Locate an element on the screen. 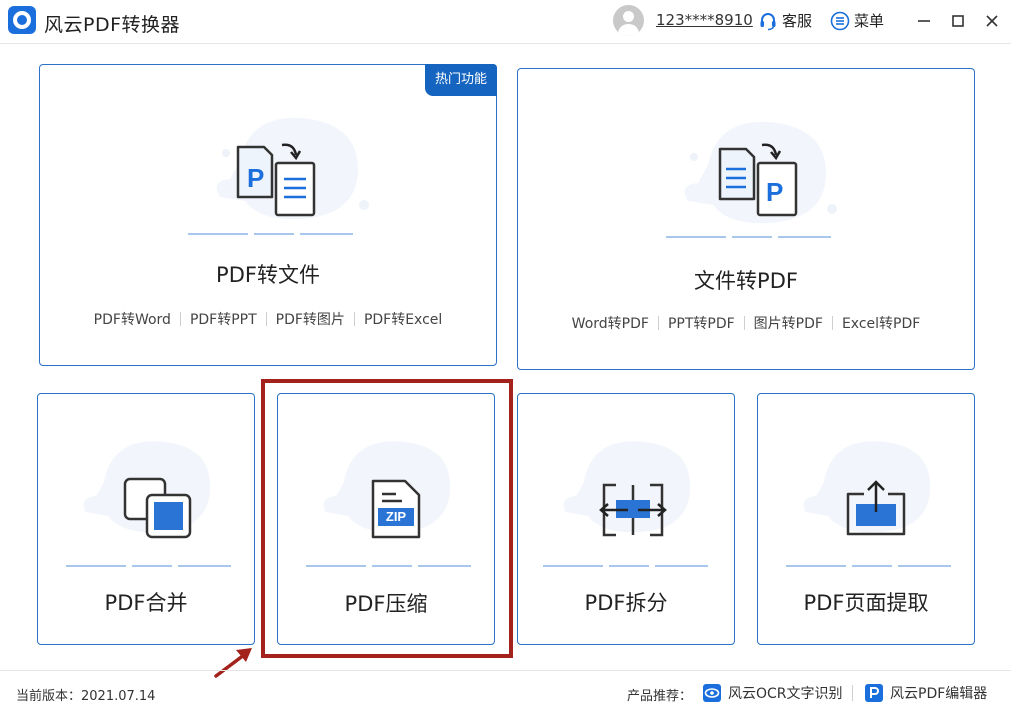 The height and width of the screenshot is (711, 1011). maximize-icon is located at coordinates (958, 21).